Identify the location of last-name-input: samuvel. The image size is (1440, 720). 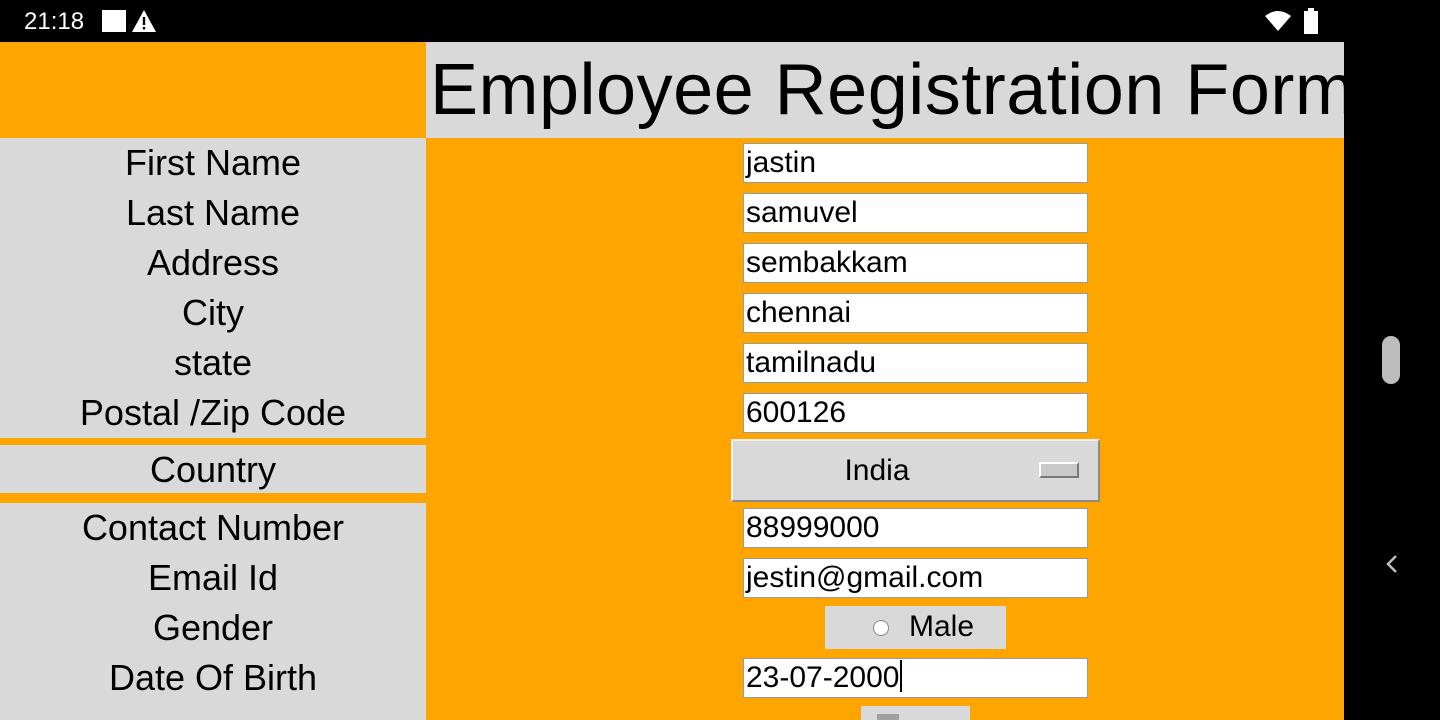
(915, 213).